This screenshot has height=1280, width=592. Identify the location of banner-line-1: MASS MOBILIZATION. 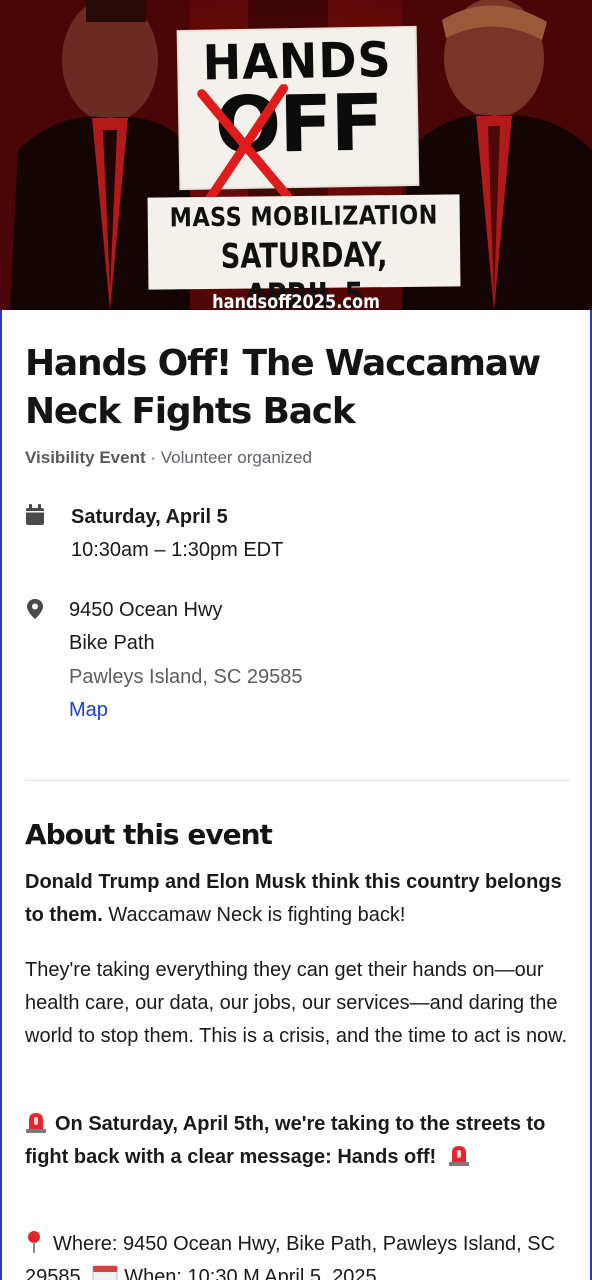
(303, 217).